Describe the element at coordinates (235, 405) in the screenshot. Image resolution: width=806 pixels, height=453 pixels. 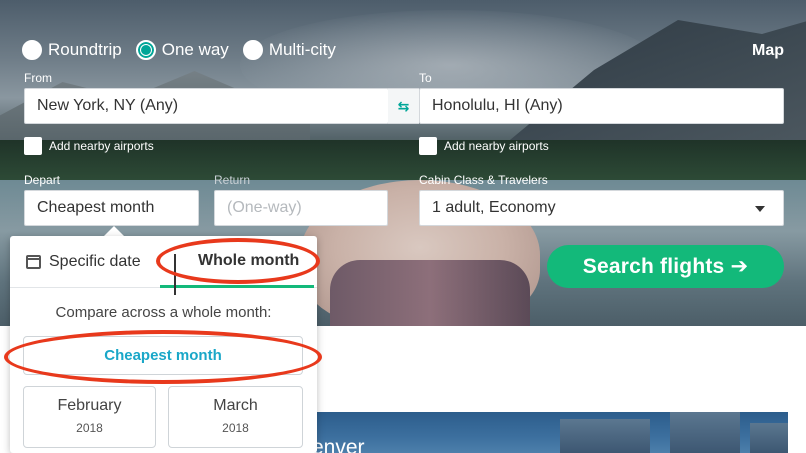
I see `month-name: March` at that location.